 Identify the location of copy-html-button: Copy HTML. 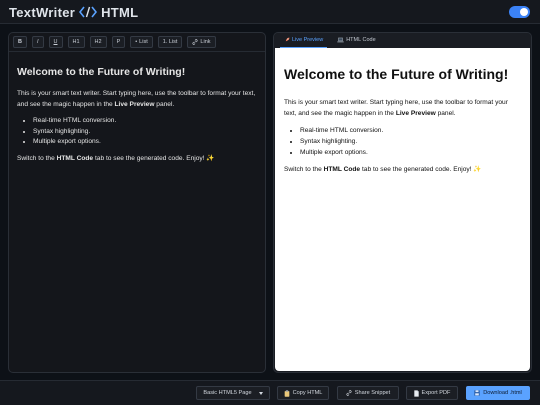
(303, 393).